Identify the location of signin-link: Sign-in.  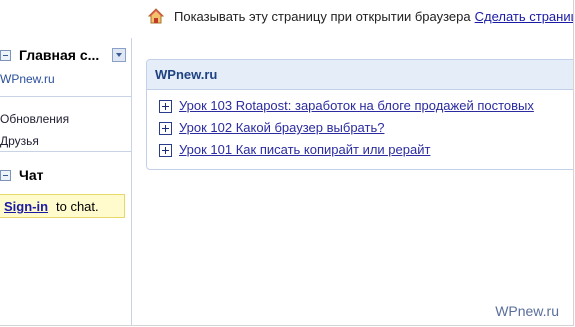
(26, 206).